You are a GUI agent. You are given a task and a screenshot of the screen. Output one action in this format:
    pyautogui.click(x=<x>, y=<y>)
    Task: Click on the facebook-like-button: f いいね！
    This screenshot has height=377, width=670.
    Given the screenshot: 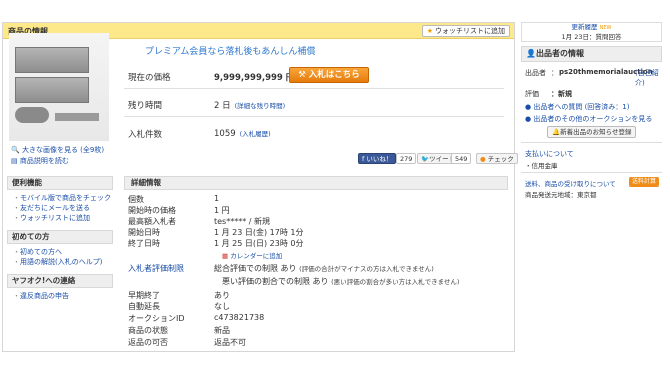 What is the action you would take?
    pyautogui.click(x=377, y=158)
    